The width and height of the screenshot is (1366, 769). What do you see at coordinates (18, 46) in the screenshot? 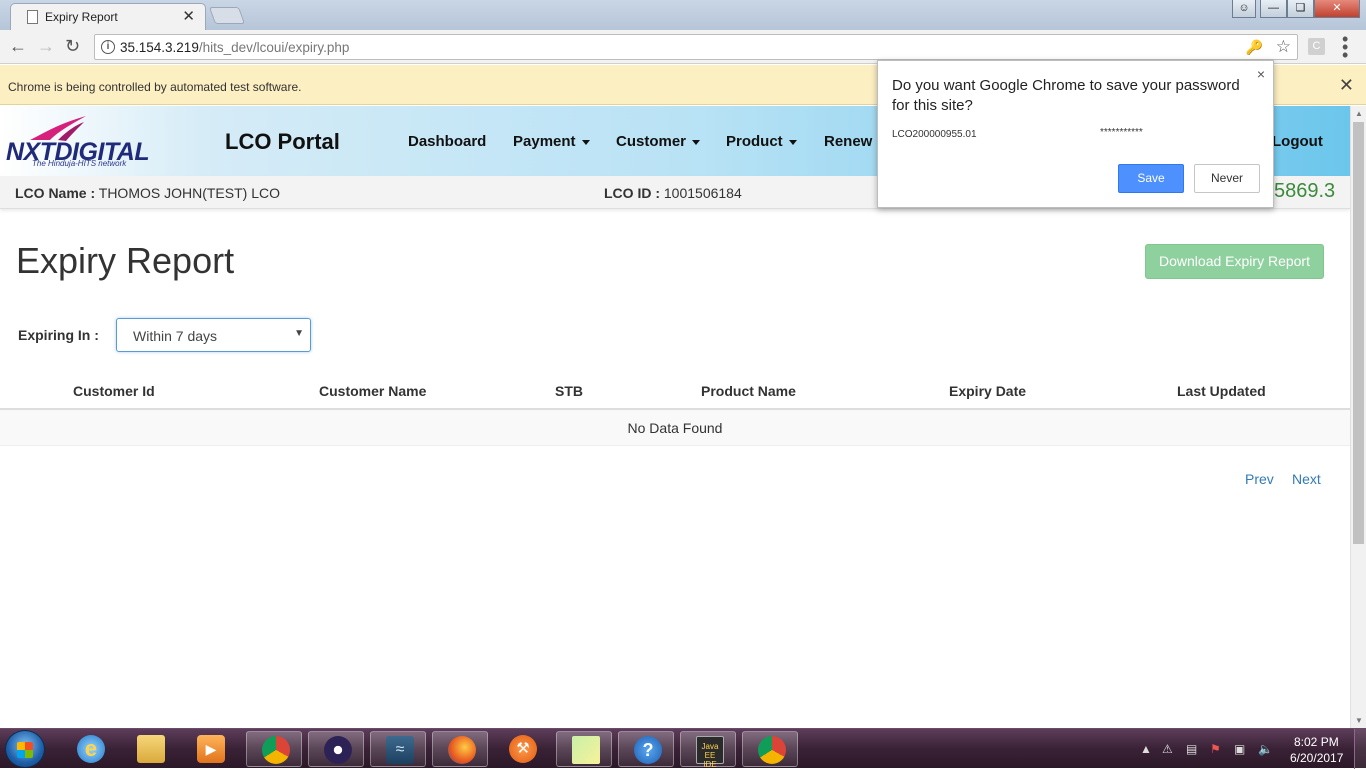
I see `back-arrow-icon: ←` at bounding box center [18, 46].